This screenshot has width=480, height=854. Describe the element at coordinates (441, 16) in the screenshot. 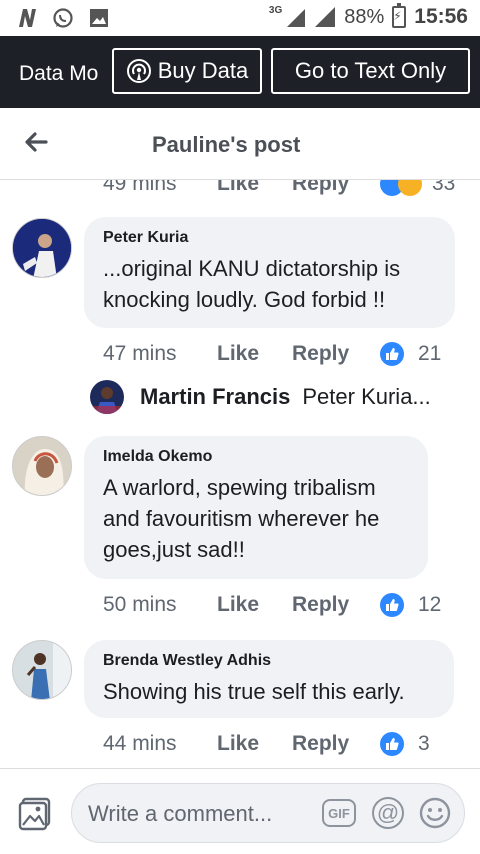

I see `clock: 15:56` at that location.